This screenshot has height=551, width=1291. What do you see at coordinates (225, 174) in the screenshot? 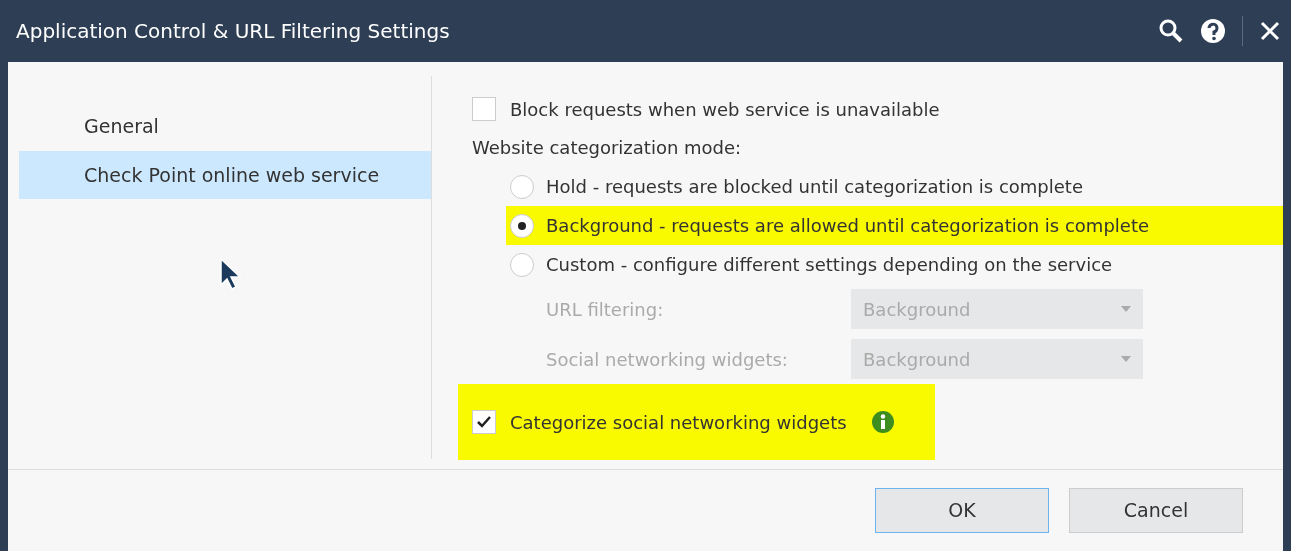
I see `sidebar-item: Check Point online web service` at bounding box center [225, 174].